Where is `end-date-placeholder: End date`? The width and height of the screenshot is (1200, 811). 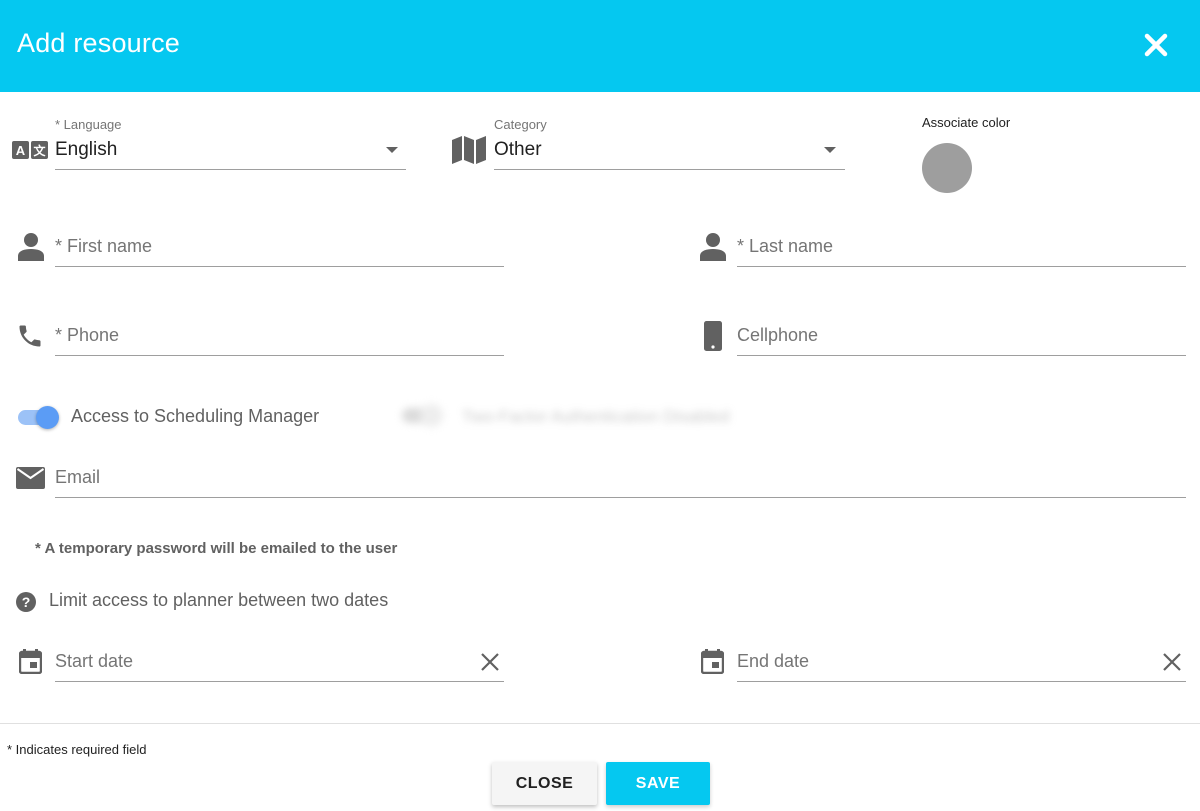
end-date-placeholder: End date is located at coordinates (773, 661).